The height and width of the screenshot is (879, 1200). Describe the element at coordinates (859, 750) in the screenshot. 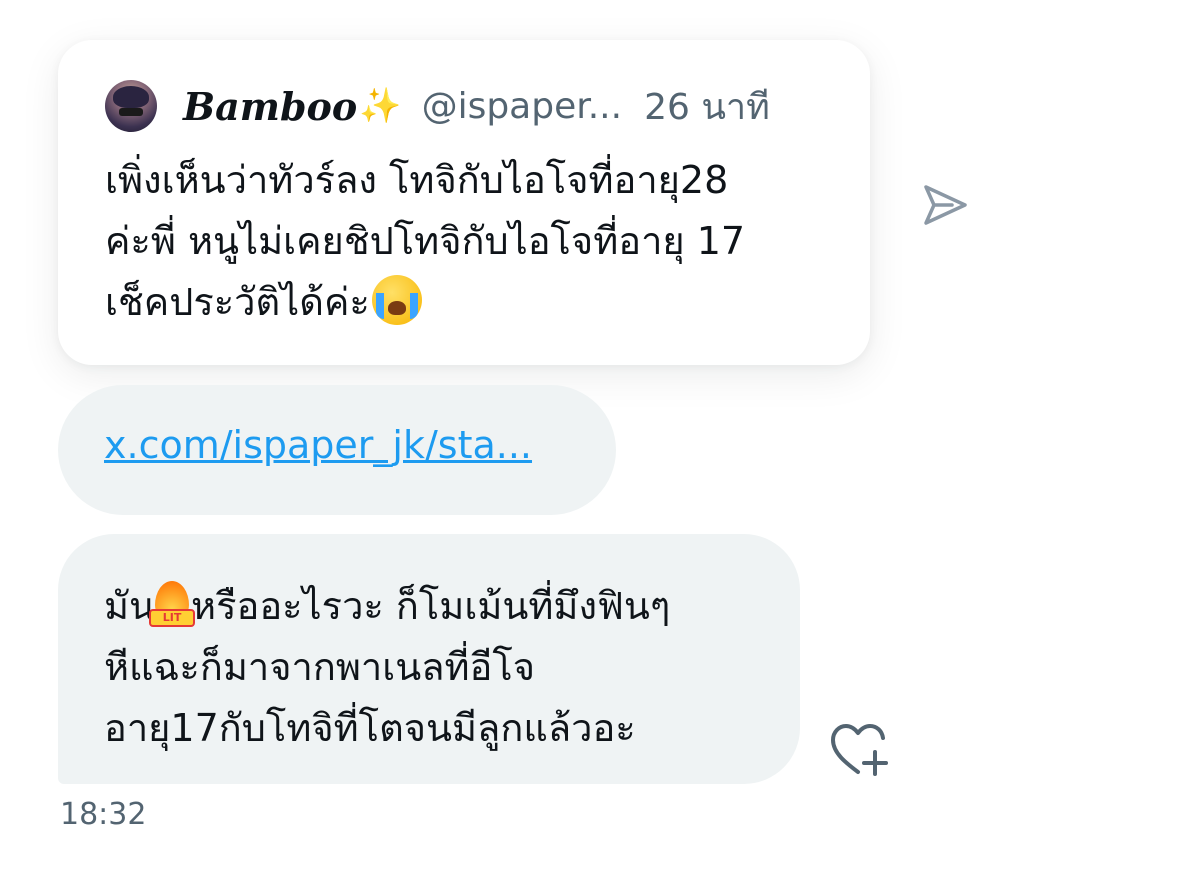

I see `heart-plus-icon` at that location.